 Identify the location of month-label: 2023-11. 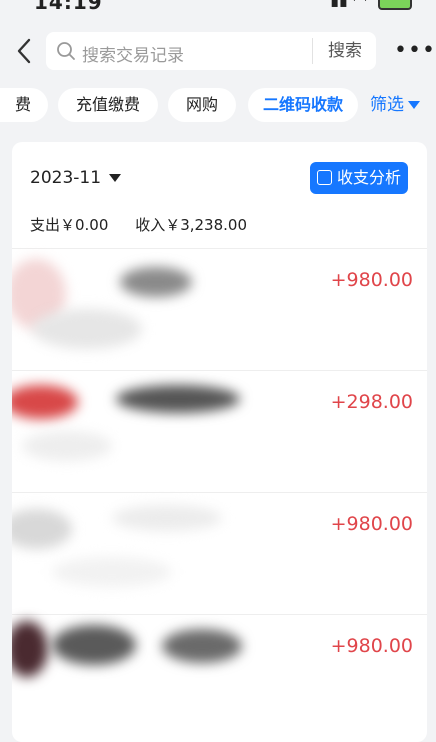
(66, 178).